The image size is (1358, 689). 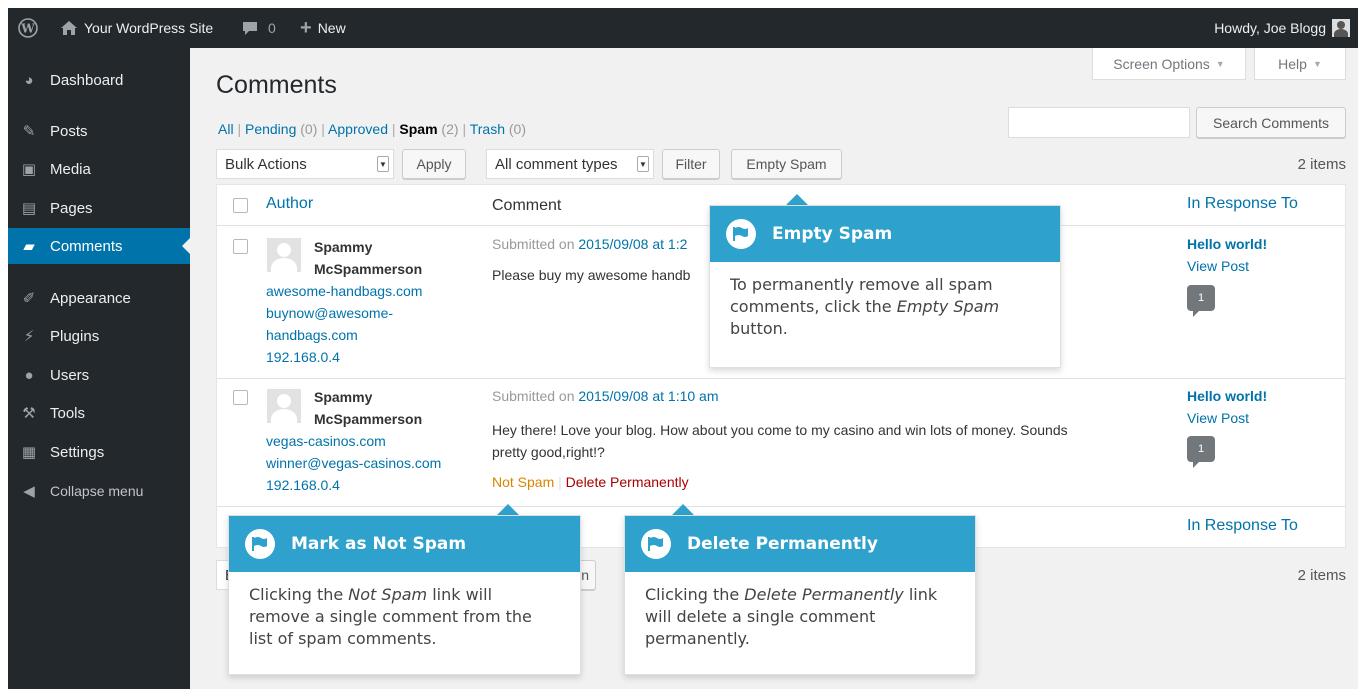 I want to click on column-in-response-to-footer: In Response To, so click(x=1242, y=526).